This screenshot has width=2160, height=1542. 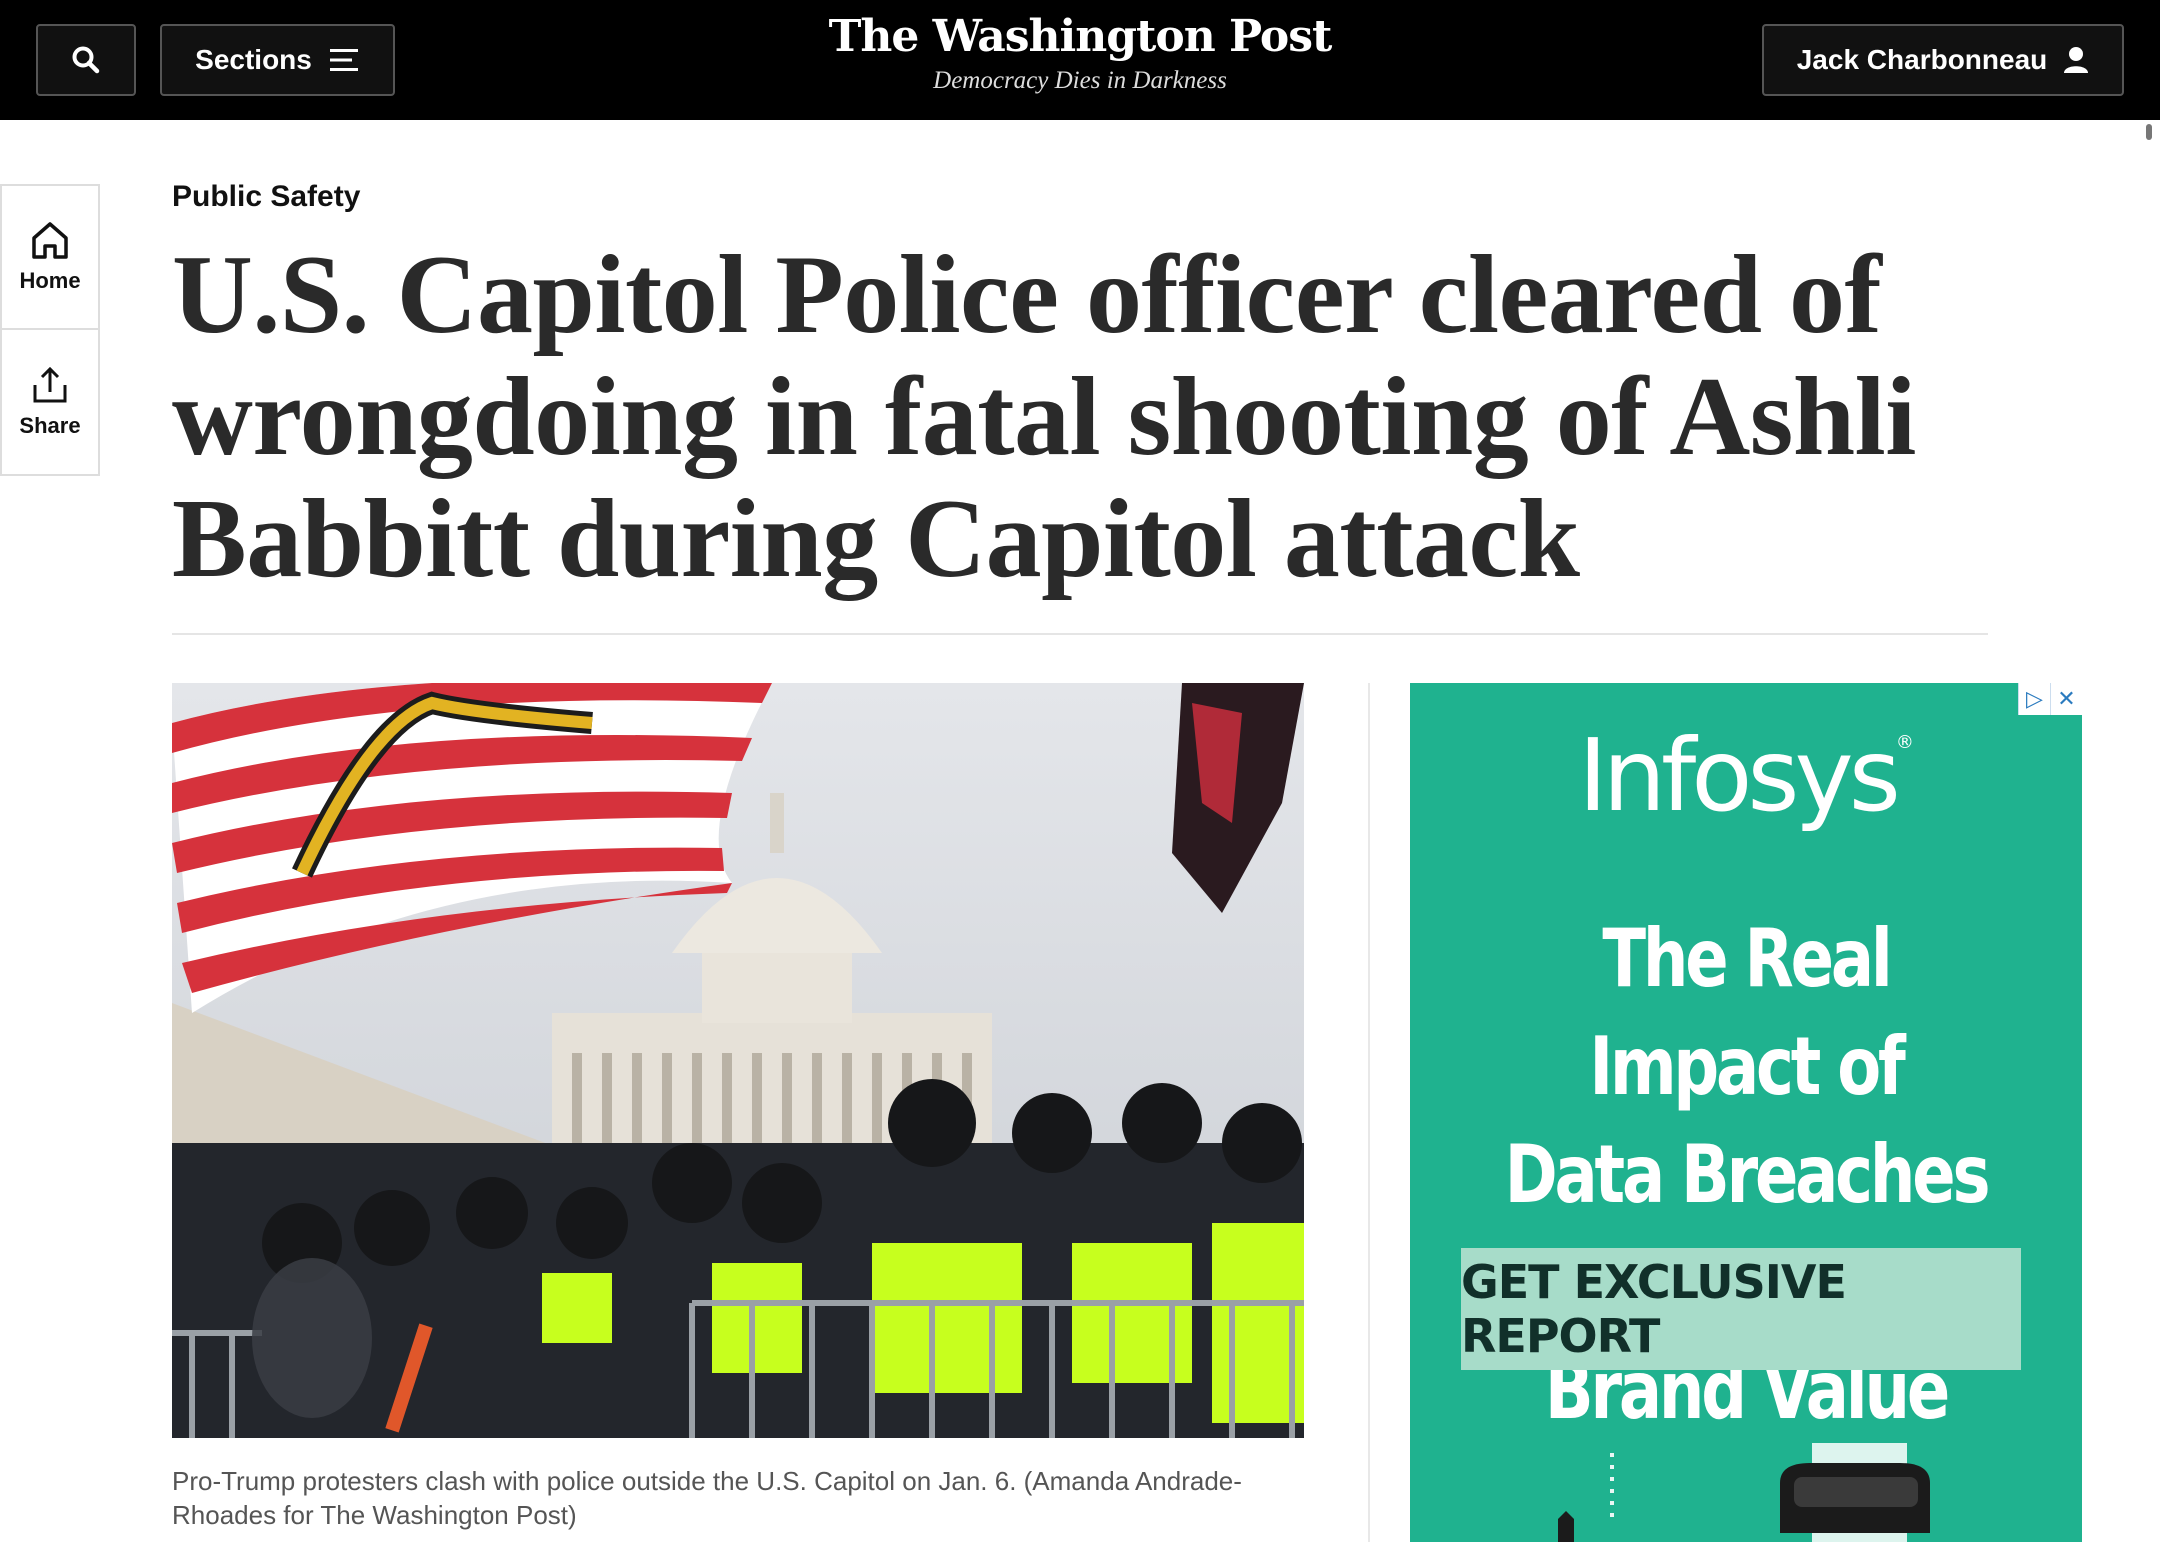 I want to click on headline-divider, so click(x=1080, y=634).